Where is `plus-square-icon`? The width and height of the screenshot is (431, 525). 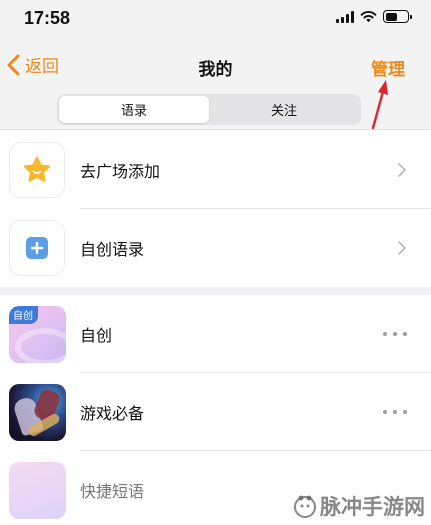 plus-square-icon is located at coordinates (37, 248).